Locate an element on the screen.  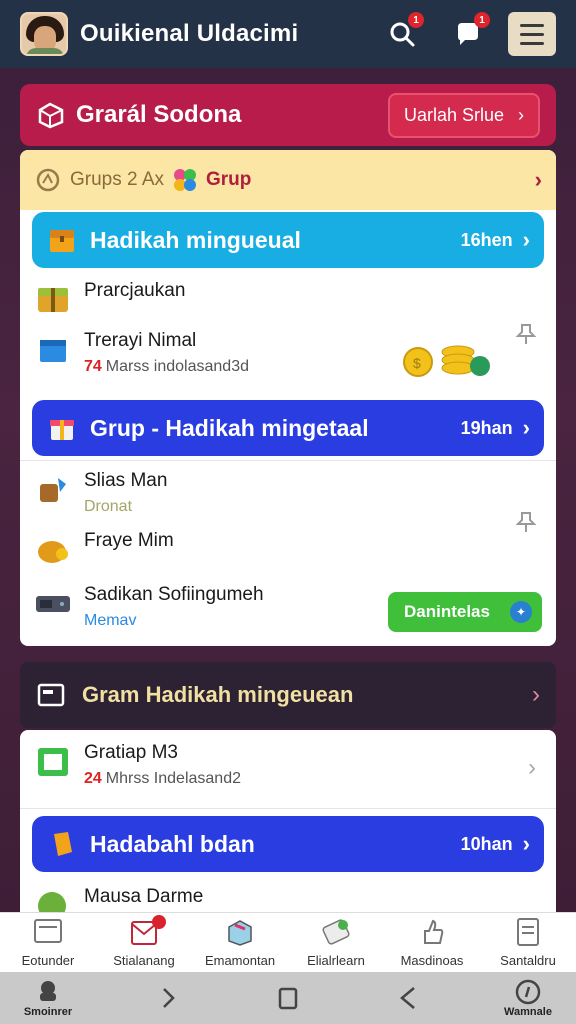
search-button: 1 is located at coordinates (403, 33).